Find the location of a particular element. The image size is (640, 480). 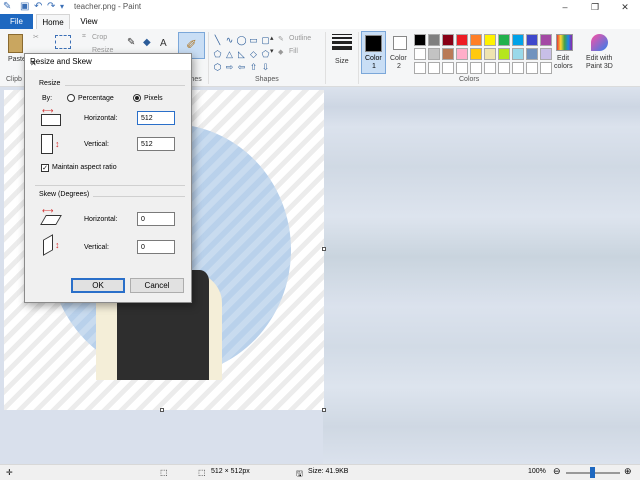

percentage-radio is located at coordinates (71, 98).